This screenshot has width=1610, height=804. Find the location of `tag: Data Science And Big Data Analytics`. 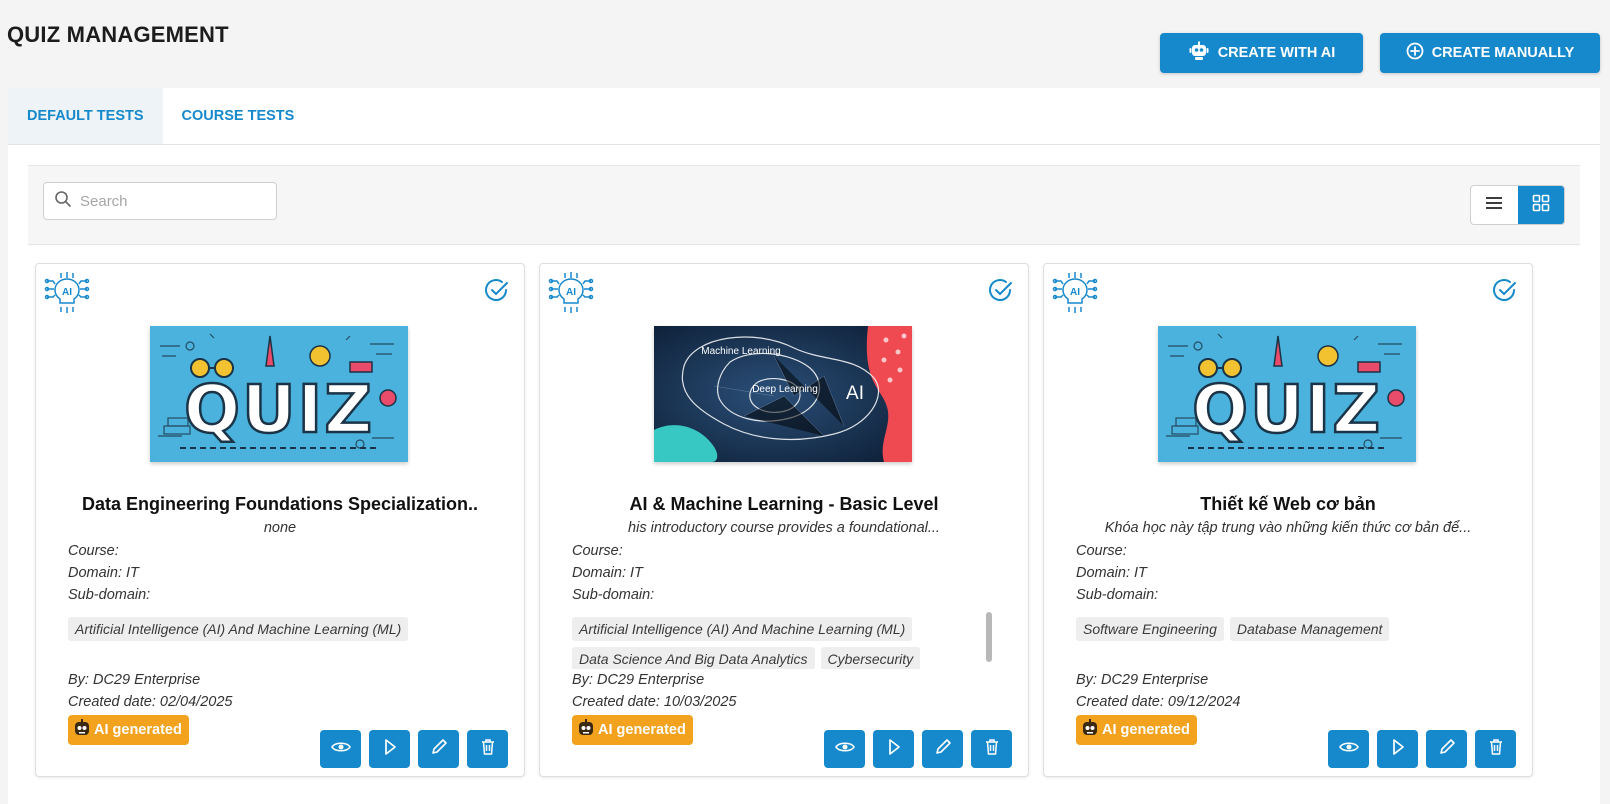

tag: Data Science And Big Data Analytics is located at coordinates (693, 658).